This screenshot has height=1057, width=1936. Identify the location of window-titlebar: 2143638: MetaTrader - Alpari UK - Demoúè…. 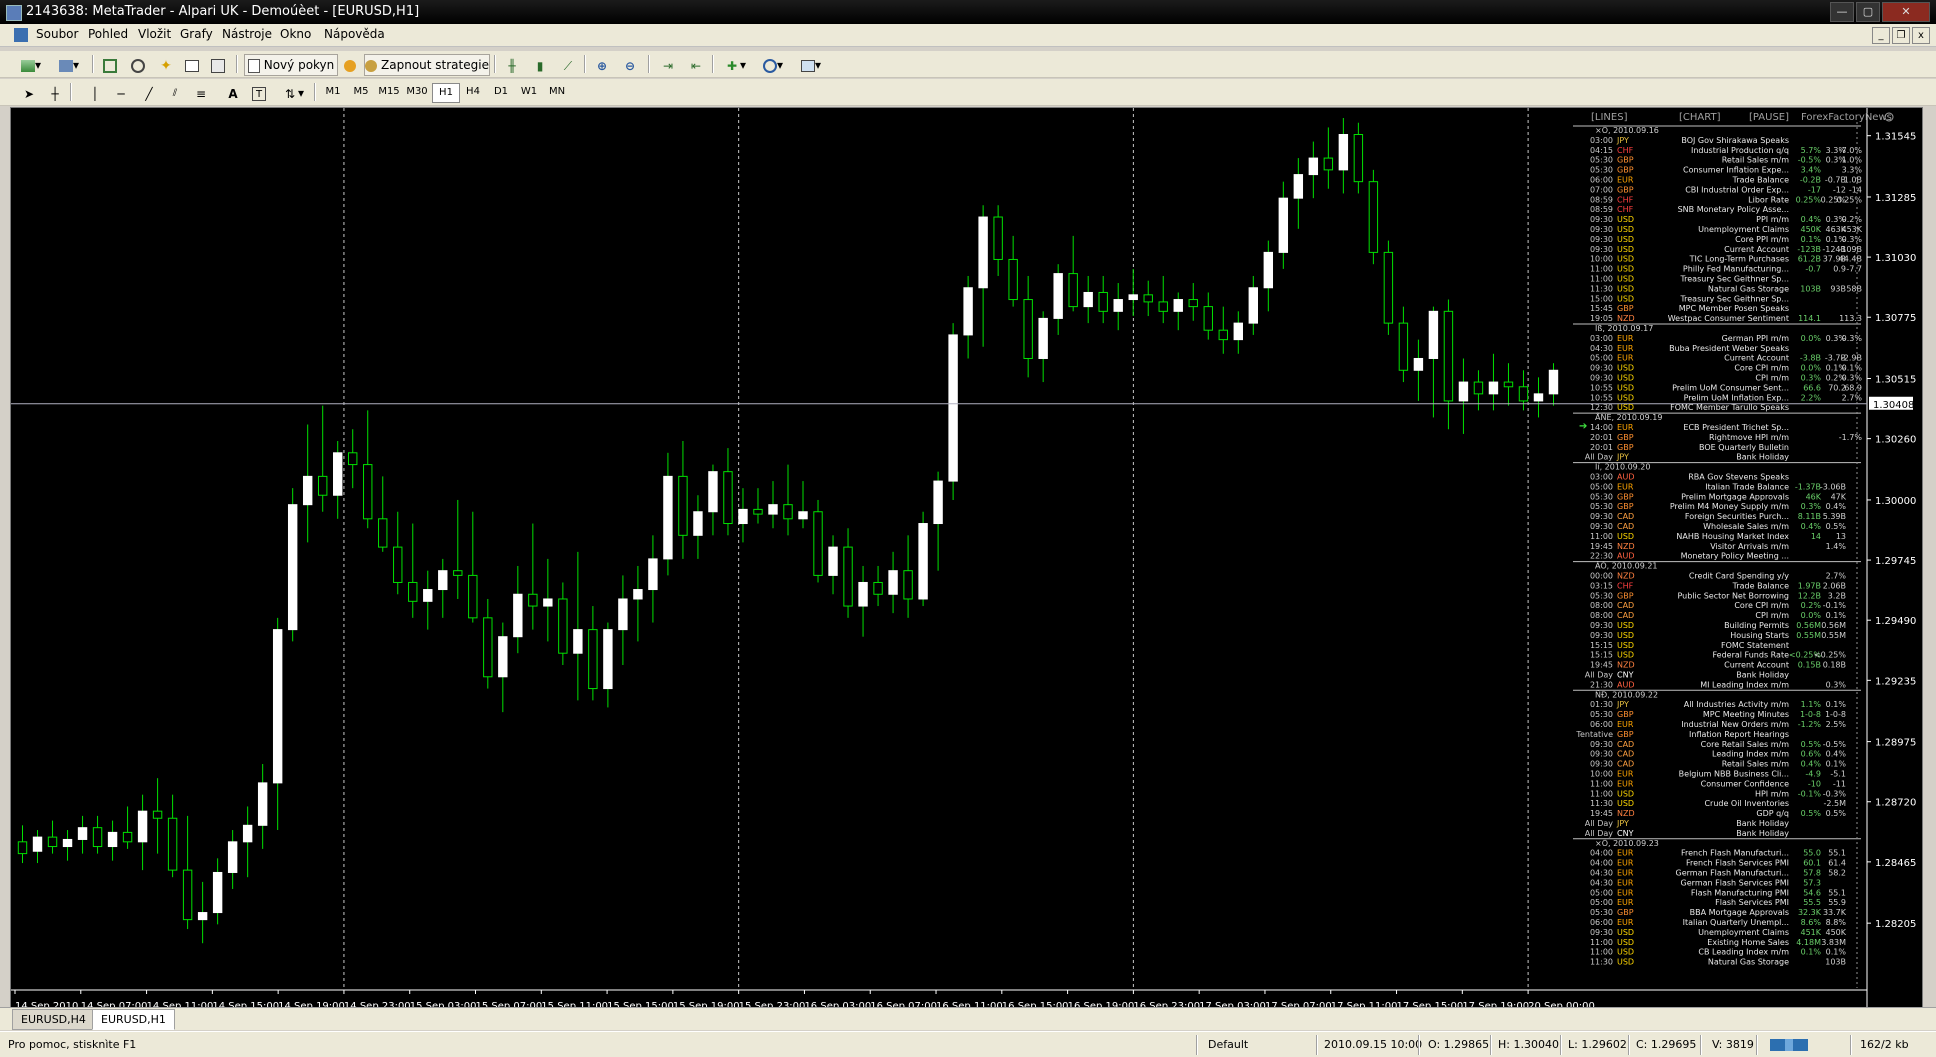
(968, 12).